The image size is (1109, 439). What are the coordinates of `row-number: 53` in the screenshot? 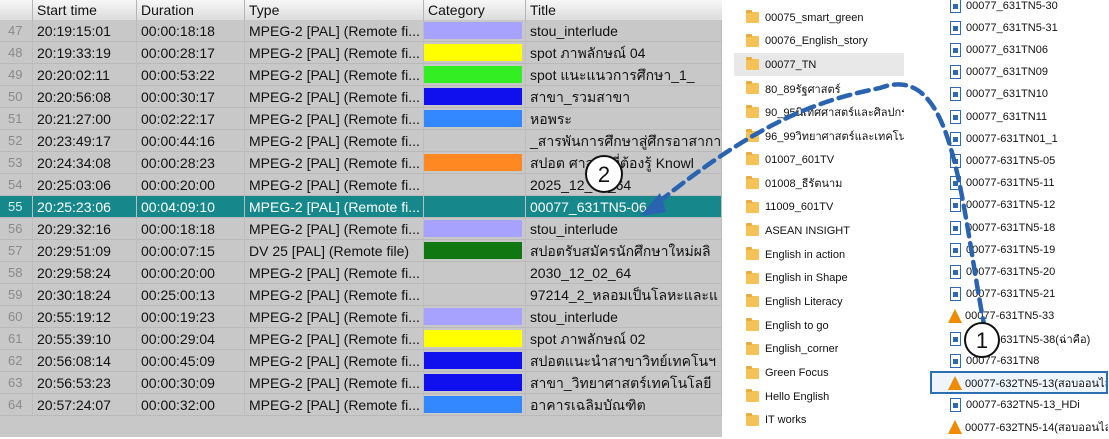 It's located at (16, 162).